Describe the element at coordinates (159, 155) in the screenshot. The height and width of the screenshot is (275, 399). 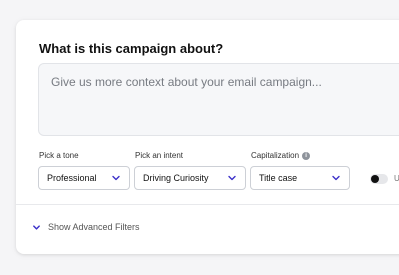
I see `intent-label: Pick an intent` at that location.